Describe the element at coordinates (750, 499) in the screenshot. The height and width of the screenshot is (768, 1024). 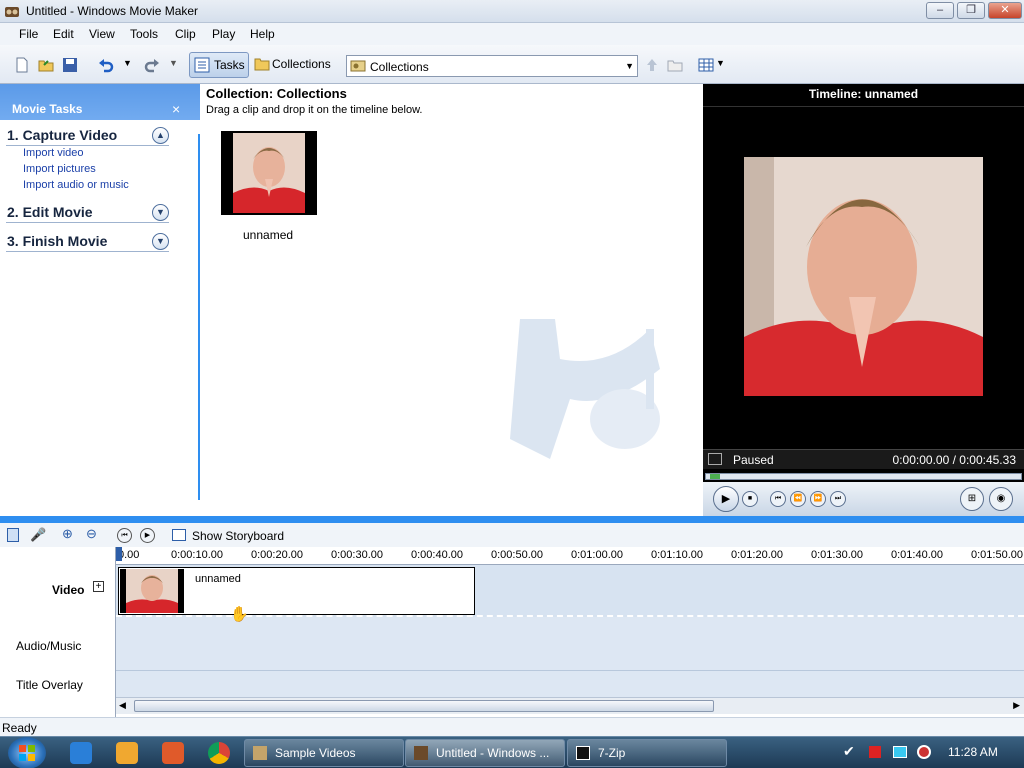
I see `stop-button: ■` at that location.